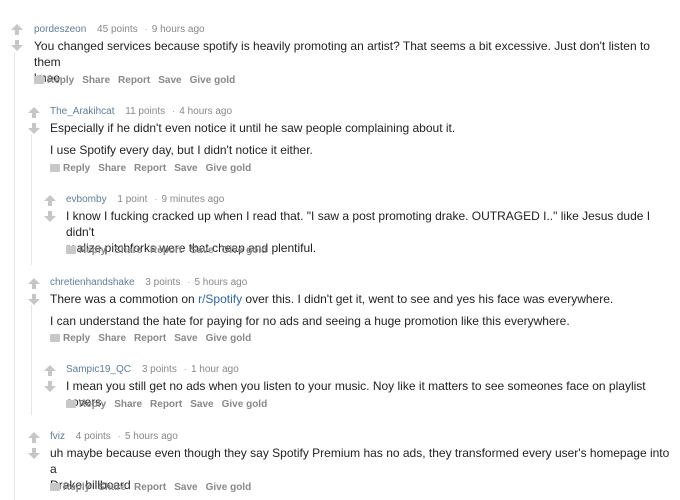 This screenshot has width=680, height=500. Describe the element at coordinates (229, 487) in the screenshot. I see `give-gold-button: Give gold` at that location.